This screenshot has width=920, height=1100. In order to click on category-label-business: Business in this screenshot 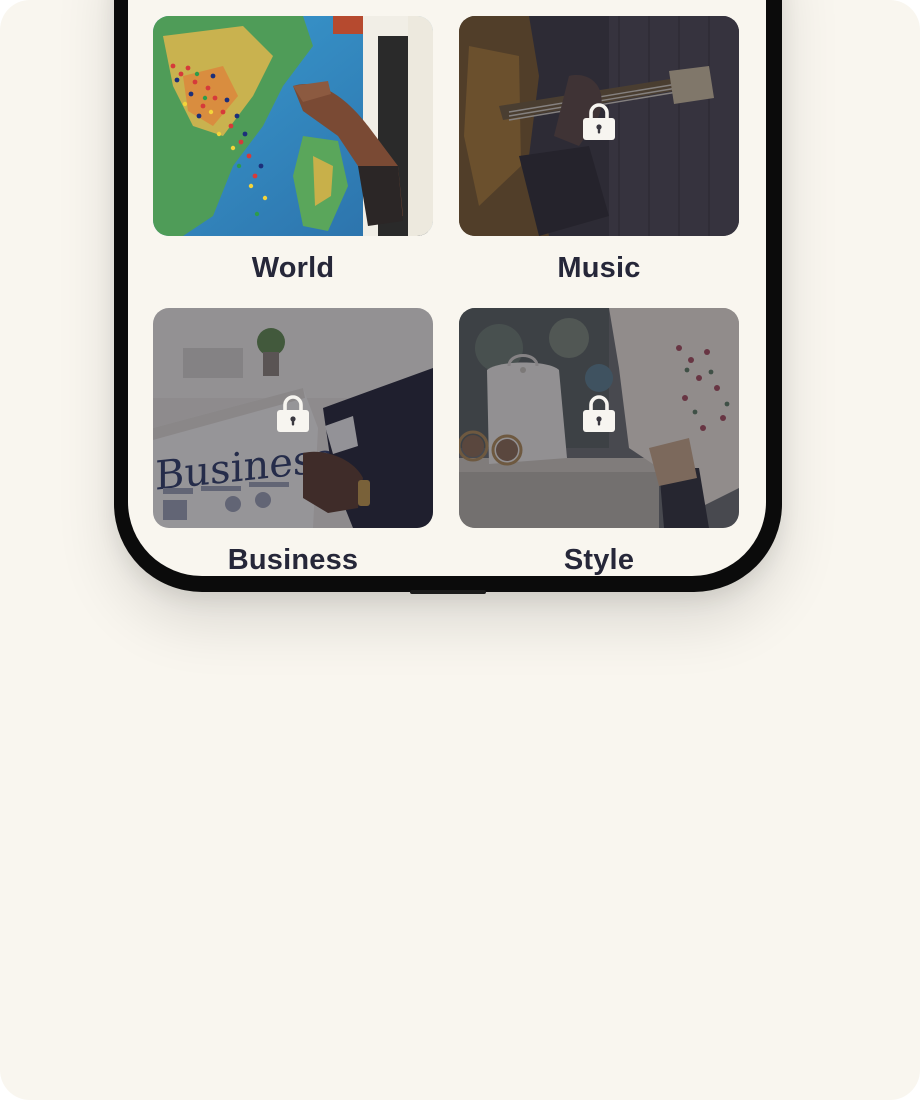, I will do `click(293, 560)`.